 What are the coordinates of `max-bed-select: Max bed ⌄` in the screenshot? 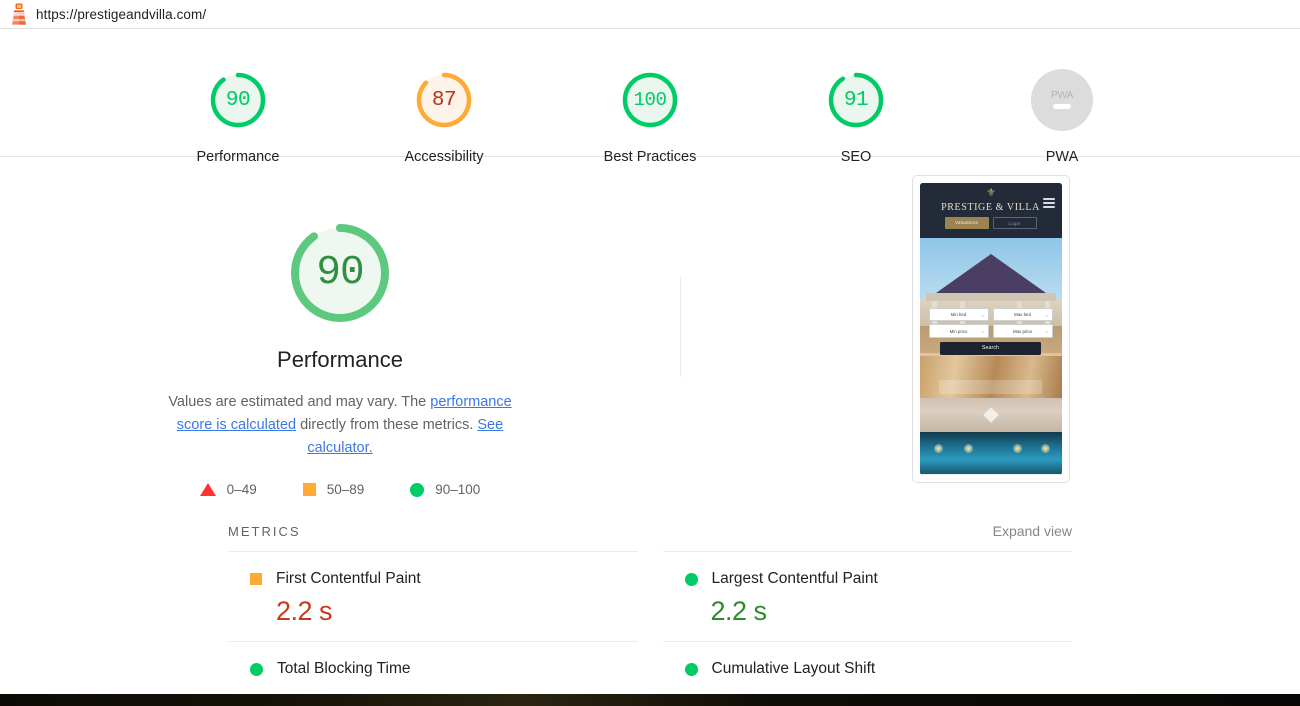 It's located at (1022, 315).